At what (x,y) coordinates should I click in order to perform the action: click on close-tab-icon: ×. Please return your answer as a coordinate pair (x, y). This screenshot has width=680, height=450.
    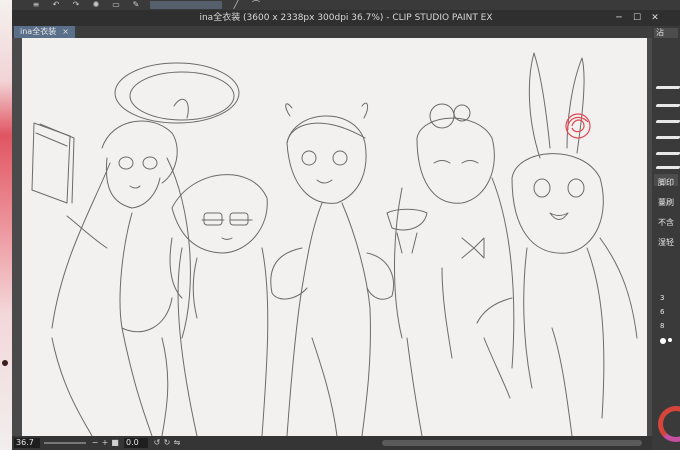
    Looking at the image, I should click on (65, 31).